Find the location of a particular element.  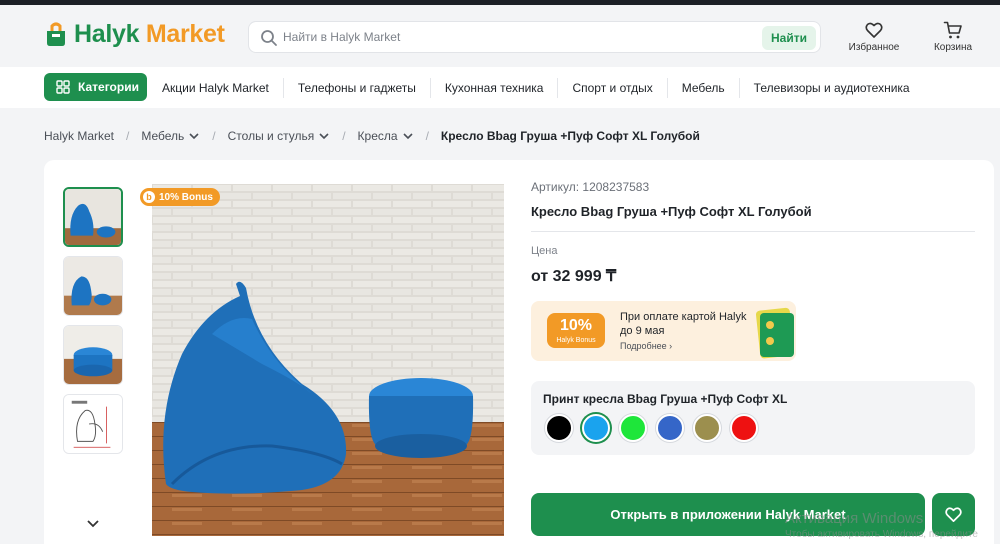

logo: Halyk Market is located at coordinates (134, 34).